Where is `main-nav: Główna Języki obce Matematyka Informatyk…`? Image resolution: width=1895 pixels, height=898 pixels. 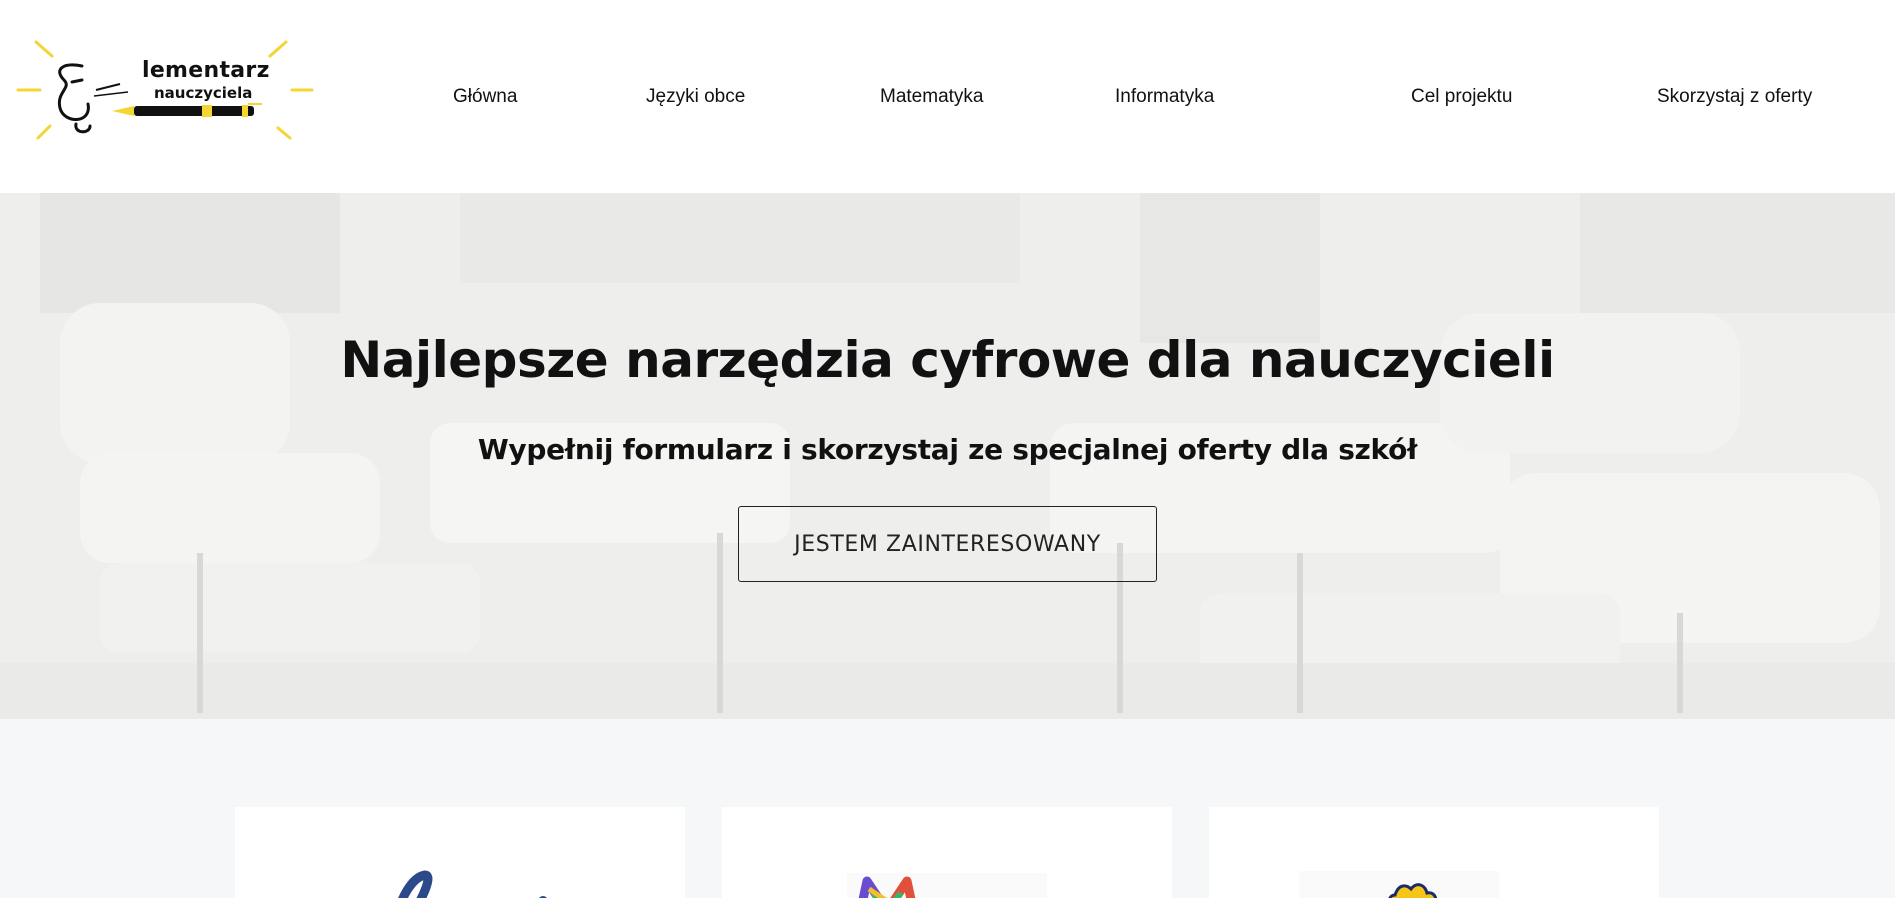 main-nav: Główna Języki obce Matematyka Informatyk… is located at coordinates (947, 99).